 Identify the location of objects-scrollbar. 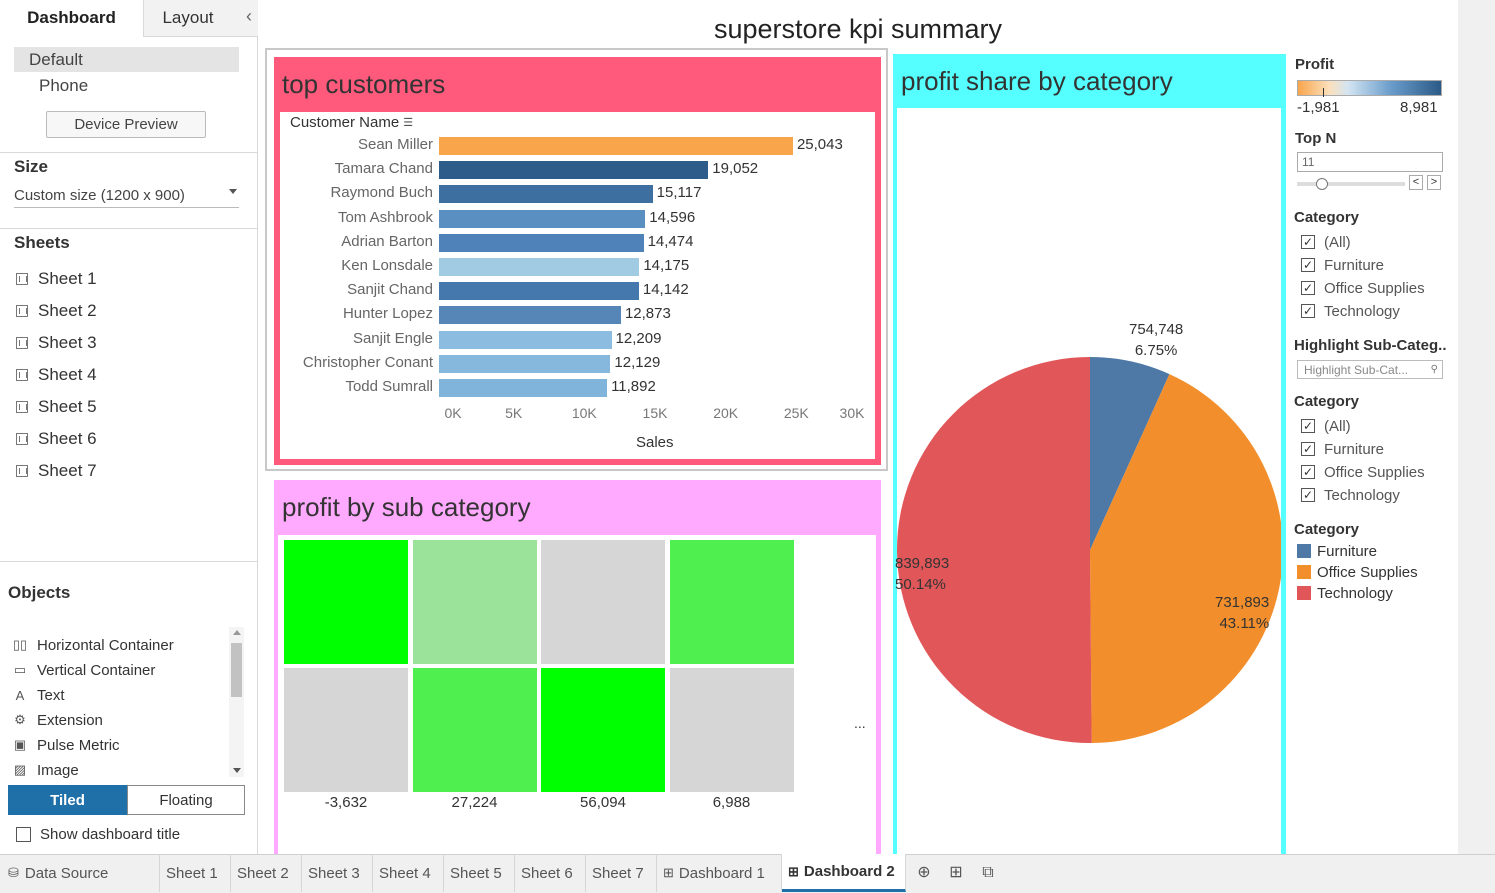
(236, 702).